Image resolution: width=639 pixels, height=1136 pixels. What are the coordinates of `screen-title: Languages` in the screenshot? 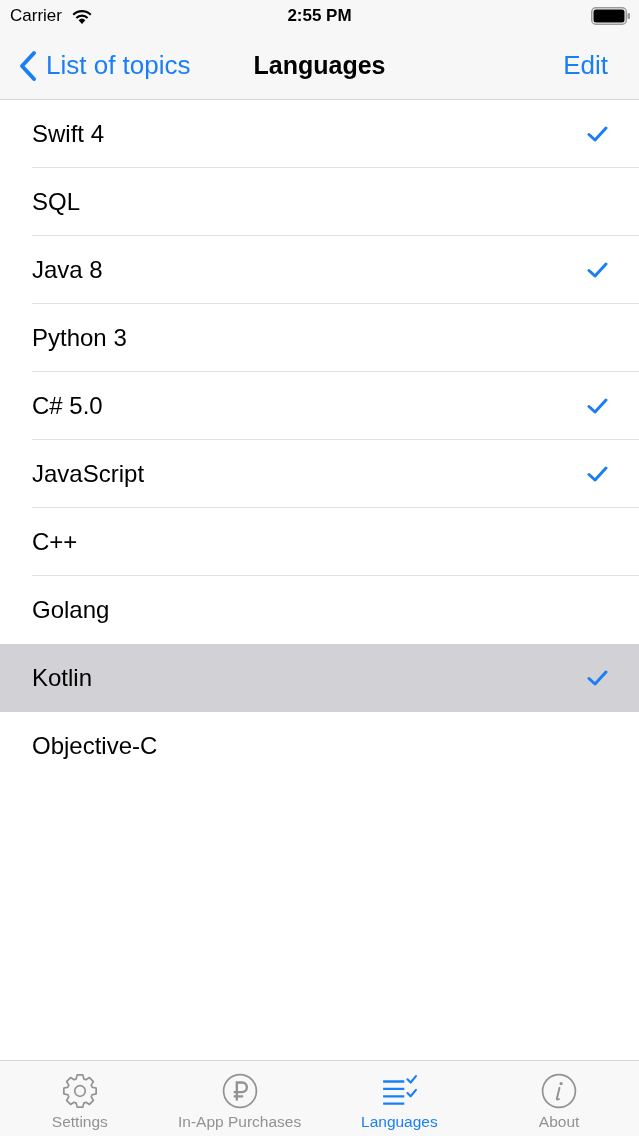 It's located at (319, 65).